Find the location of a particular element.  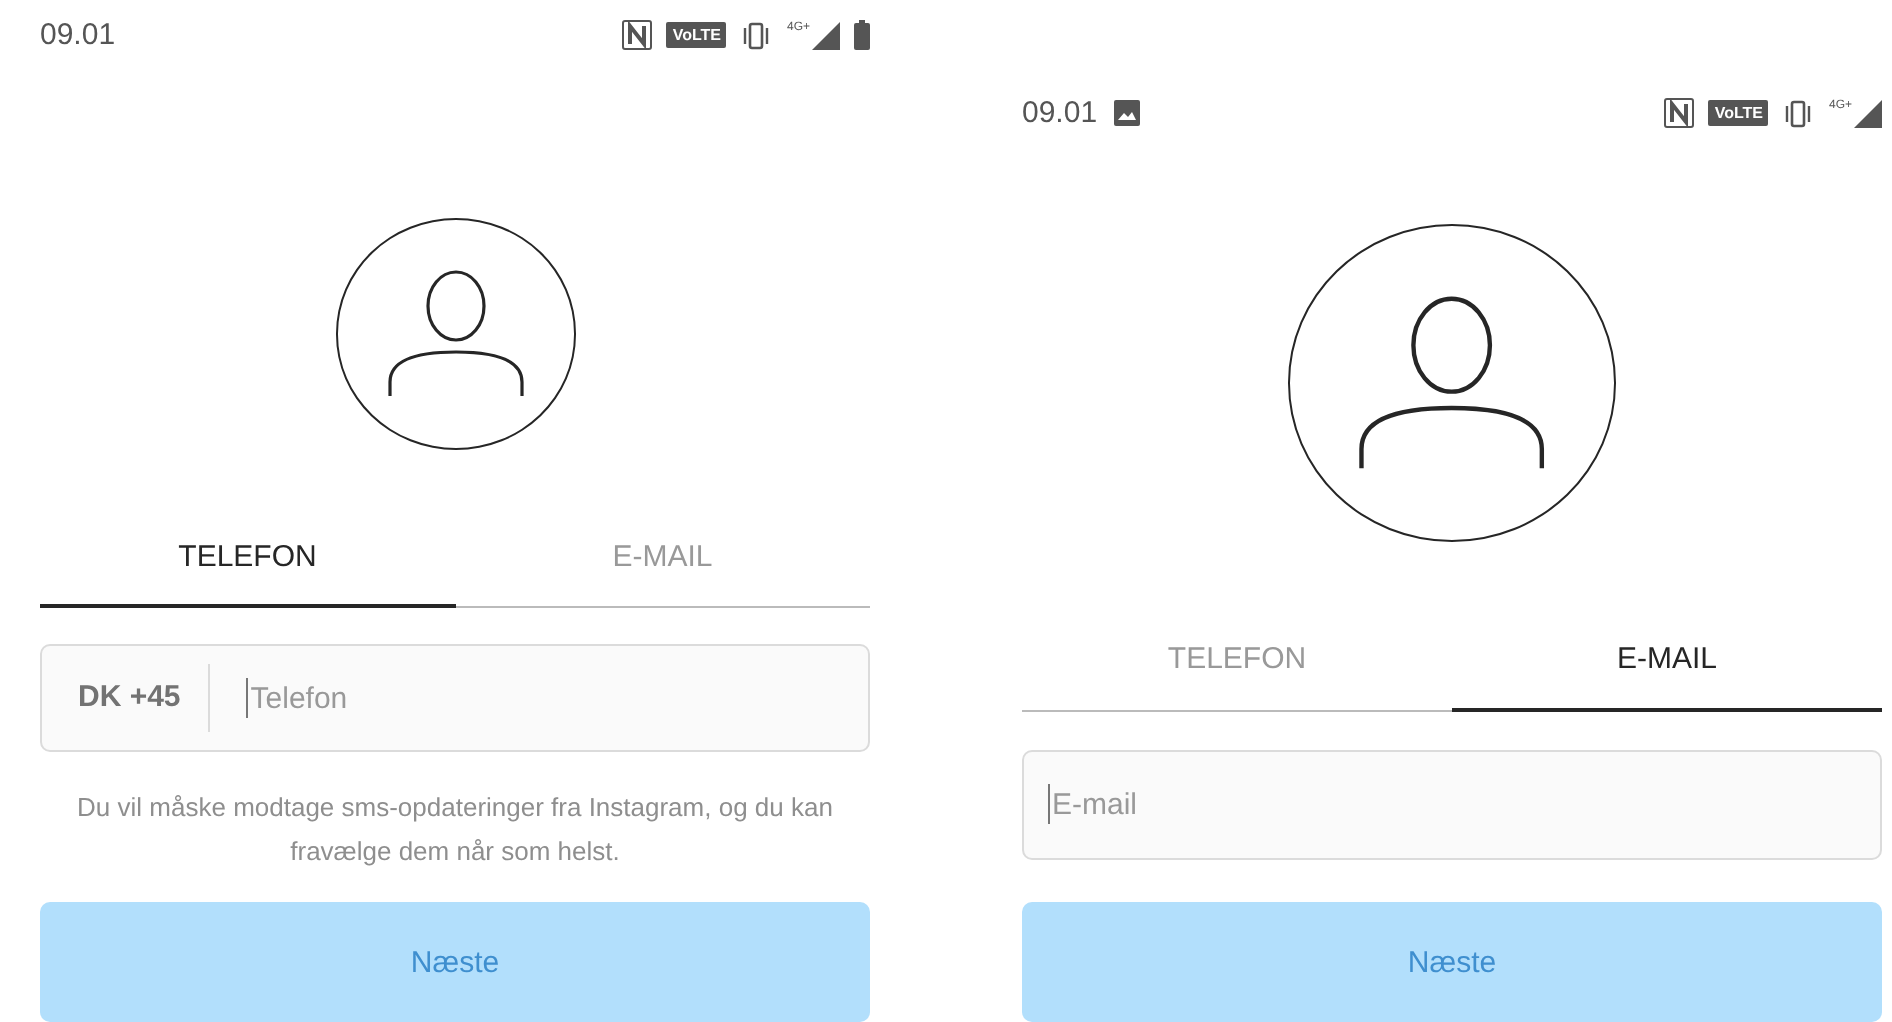

sms-notice: Du vil måske modtage sms-opdateringer fra Instagram, og du kan fravælge dem når som helst. is located at coordinates (455, 830).